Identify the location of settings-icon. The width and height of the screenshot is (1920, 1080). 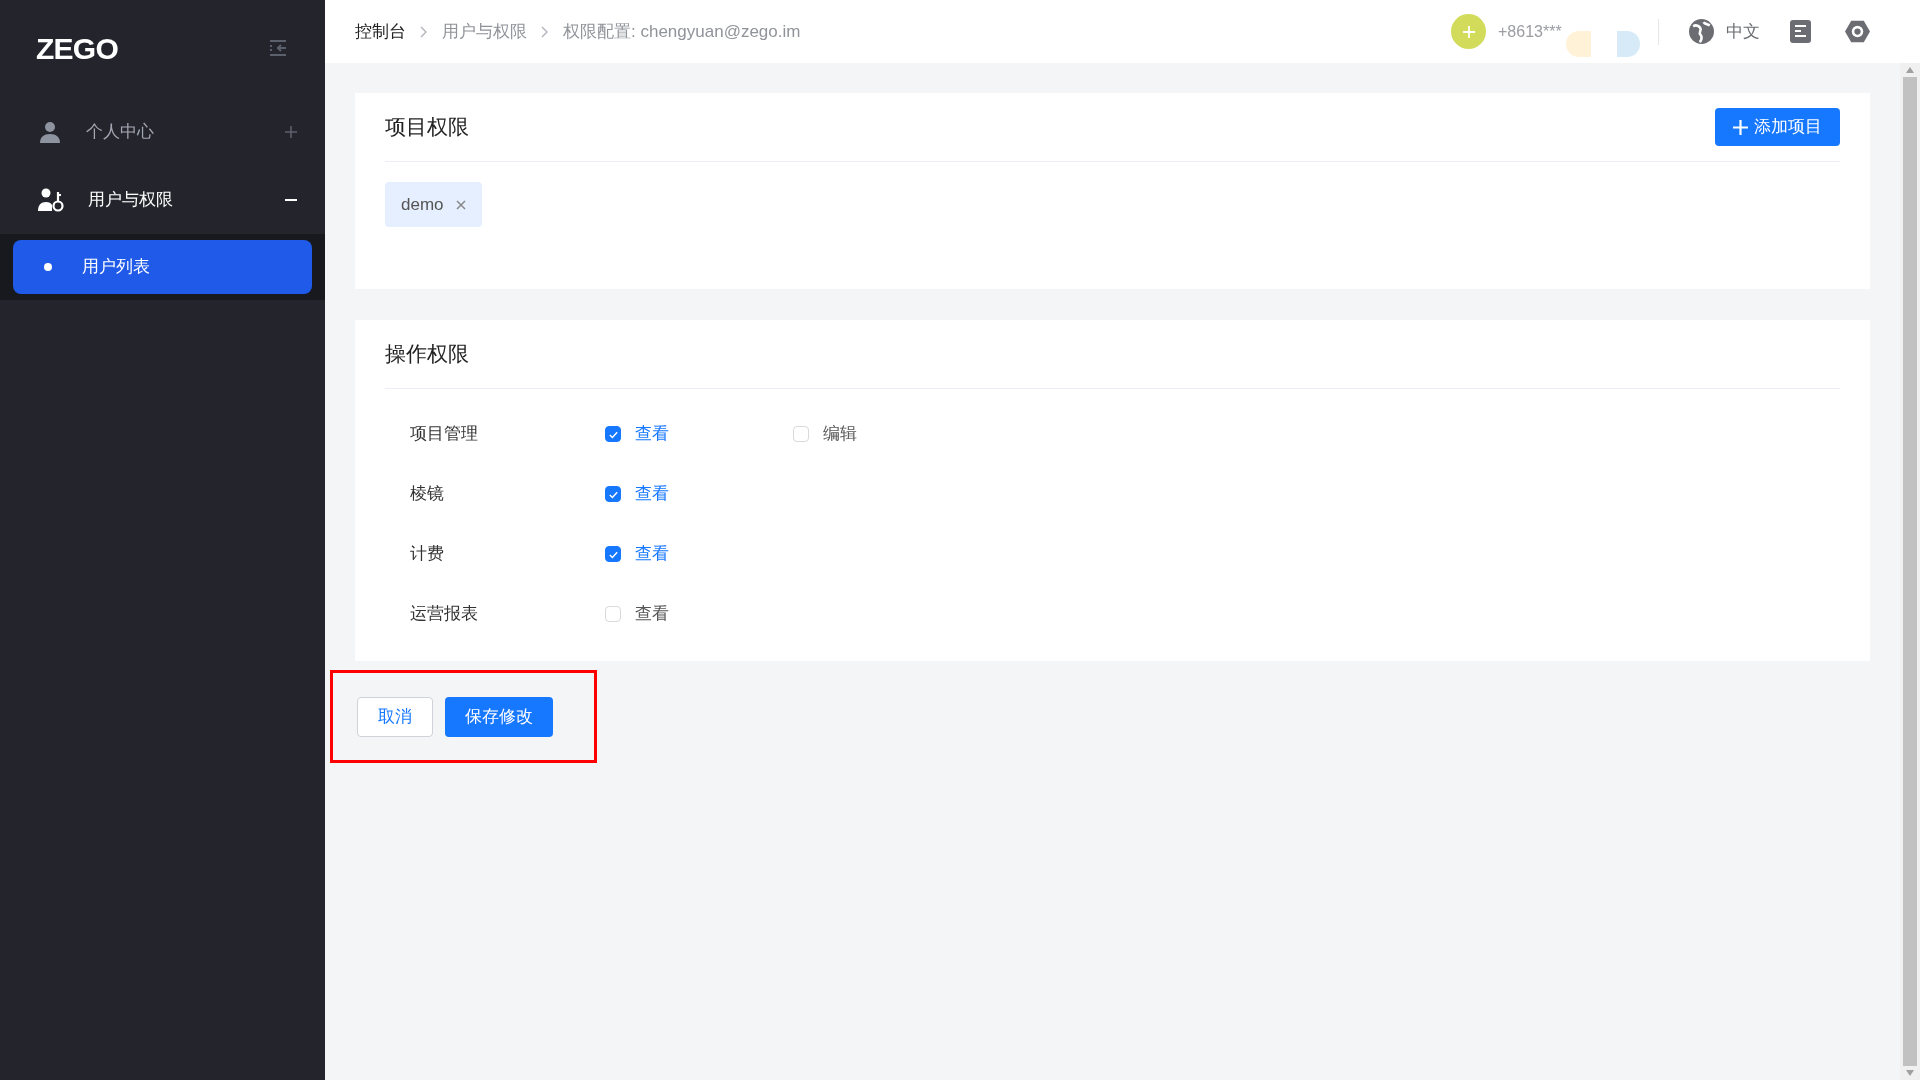
(1857, 31).